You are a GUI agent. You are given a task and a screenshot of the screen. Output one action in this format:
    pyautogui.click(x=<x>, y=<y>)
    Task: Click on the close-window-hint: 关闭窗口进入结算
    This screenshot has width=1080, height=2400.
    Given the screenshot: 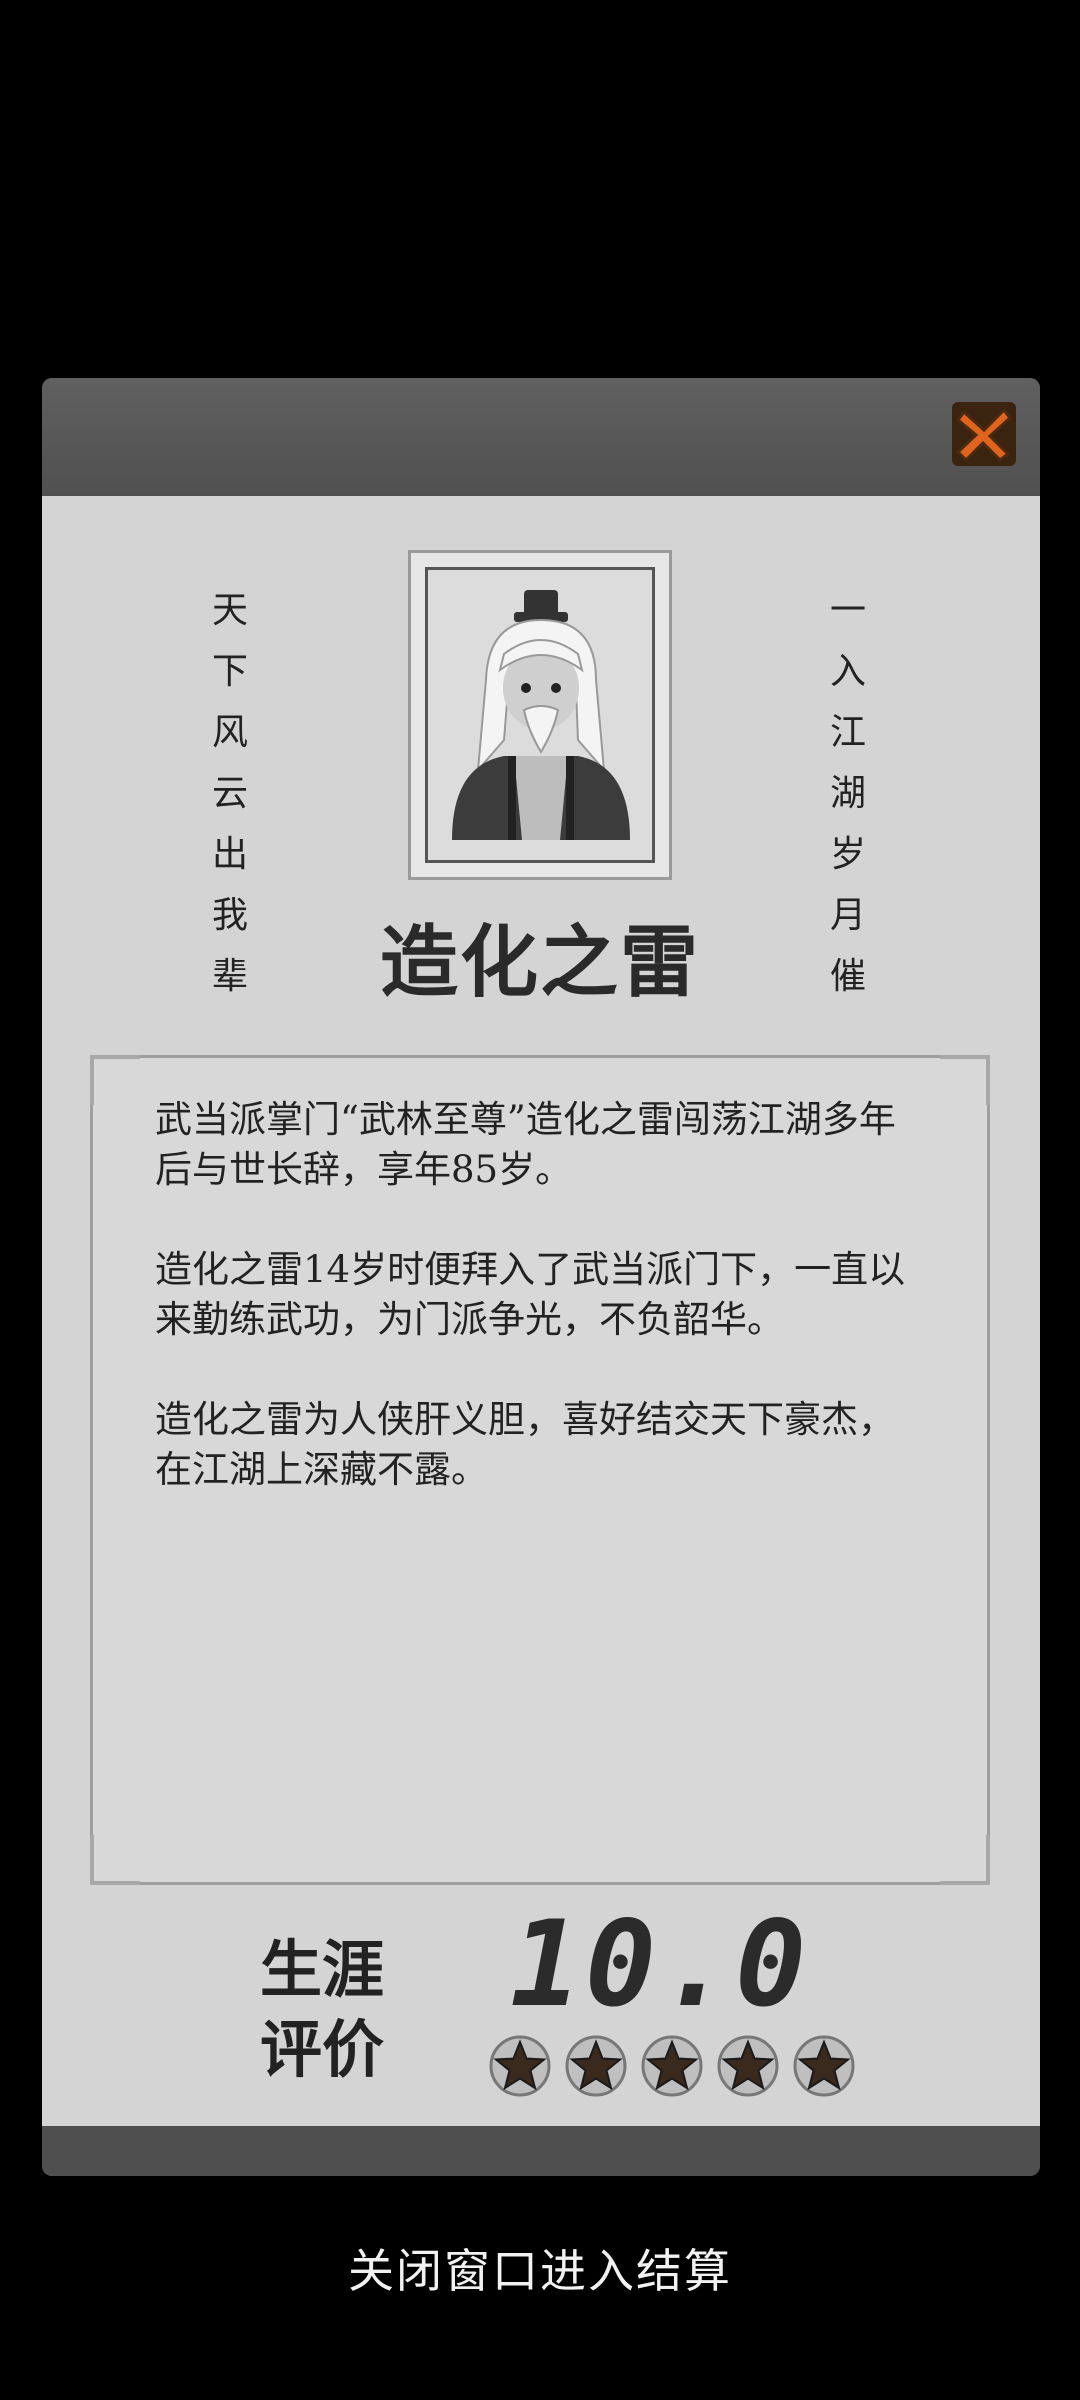 What is the action you would take?
    pyautogui.click(x=540, y=2268)
    